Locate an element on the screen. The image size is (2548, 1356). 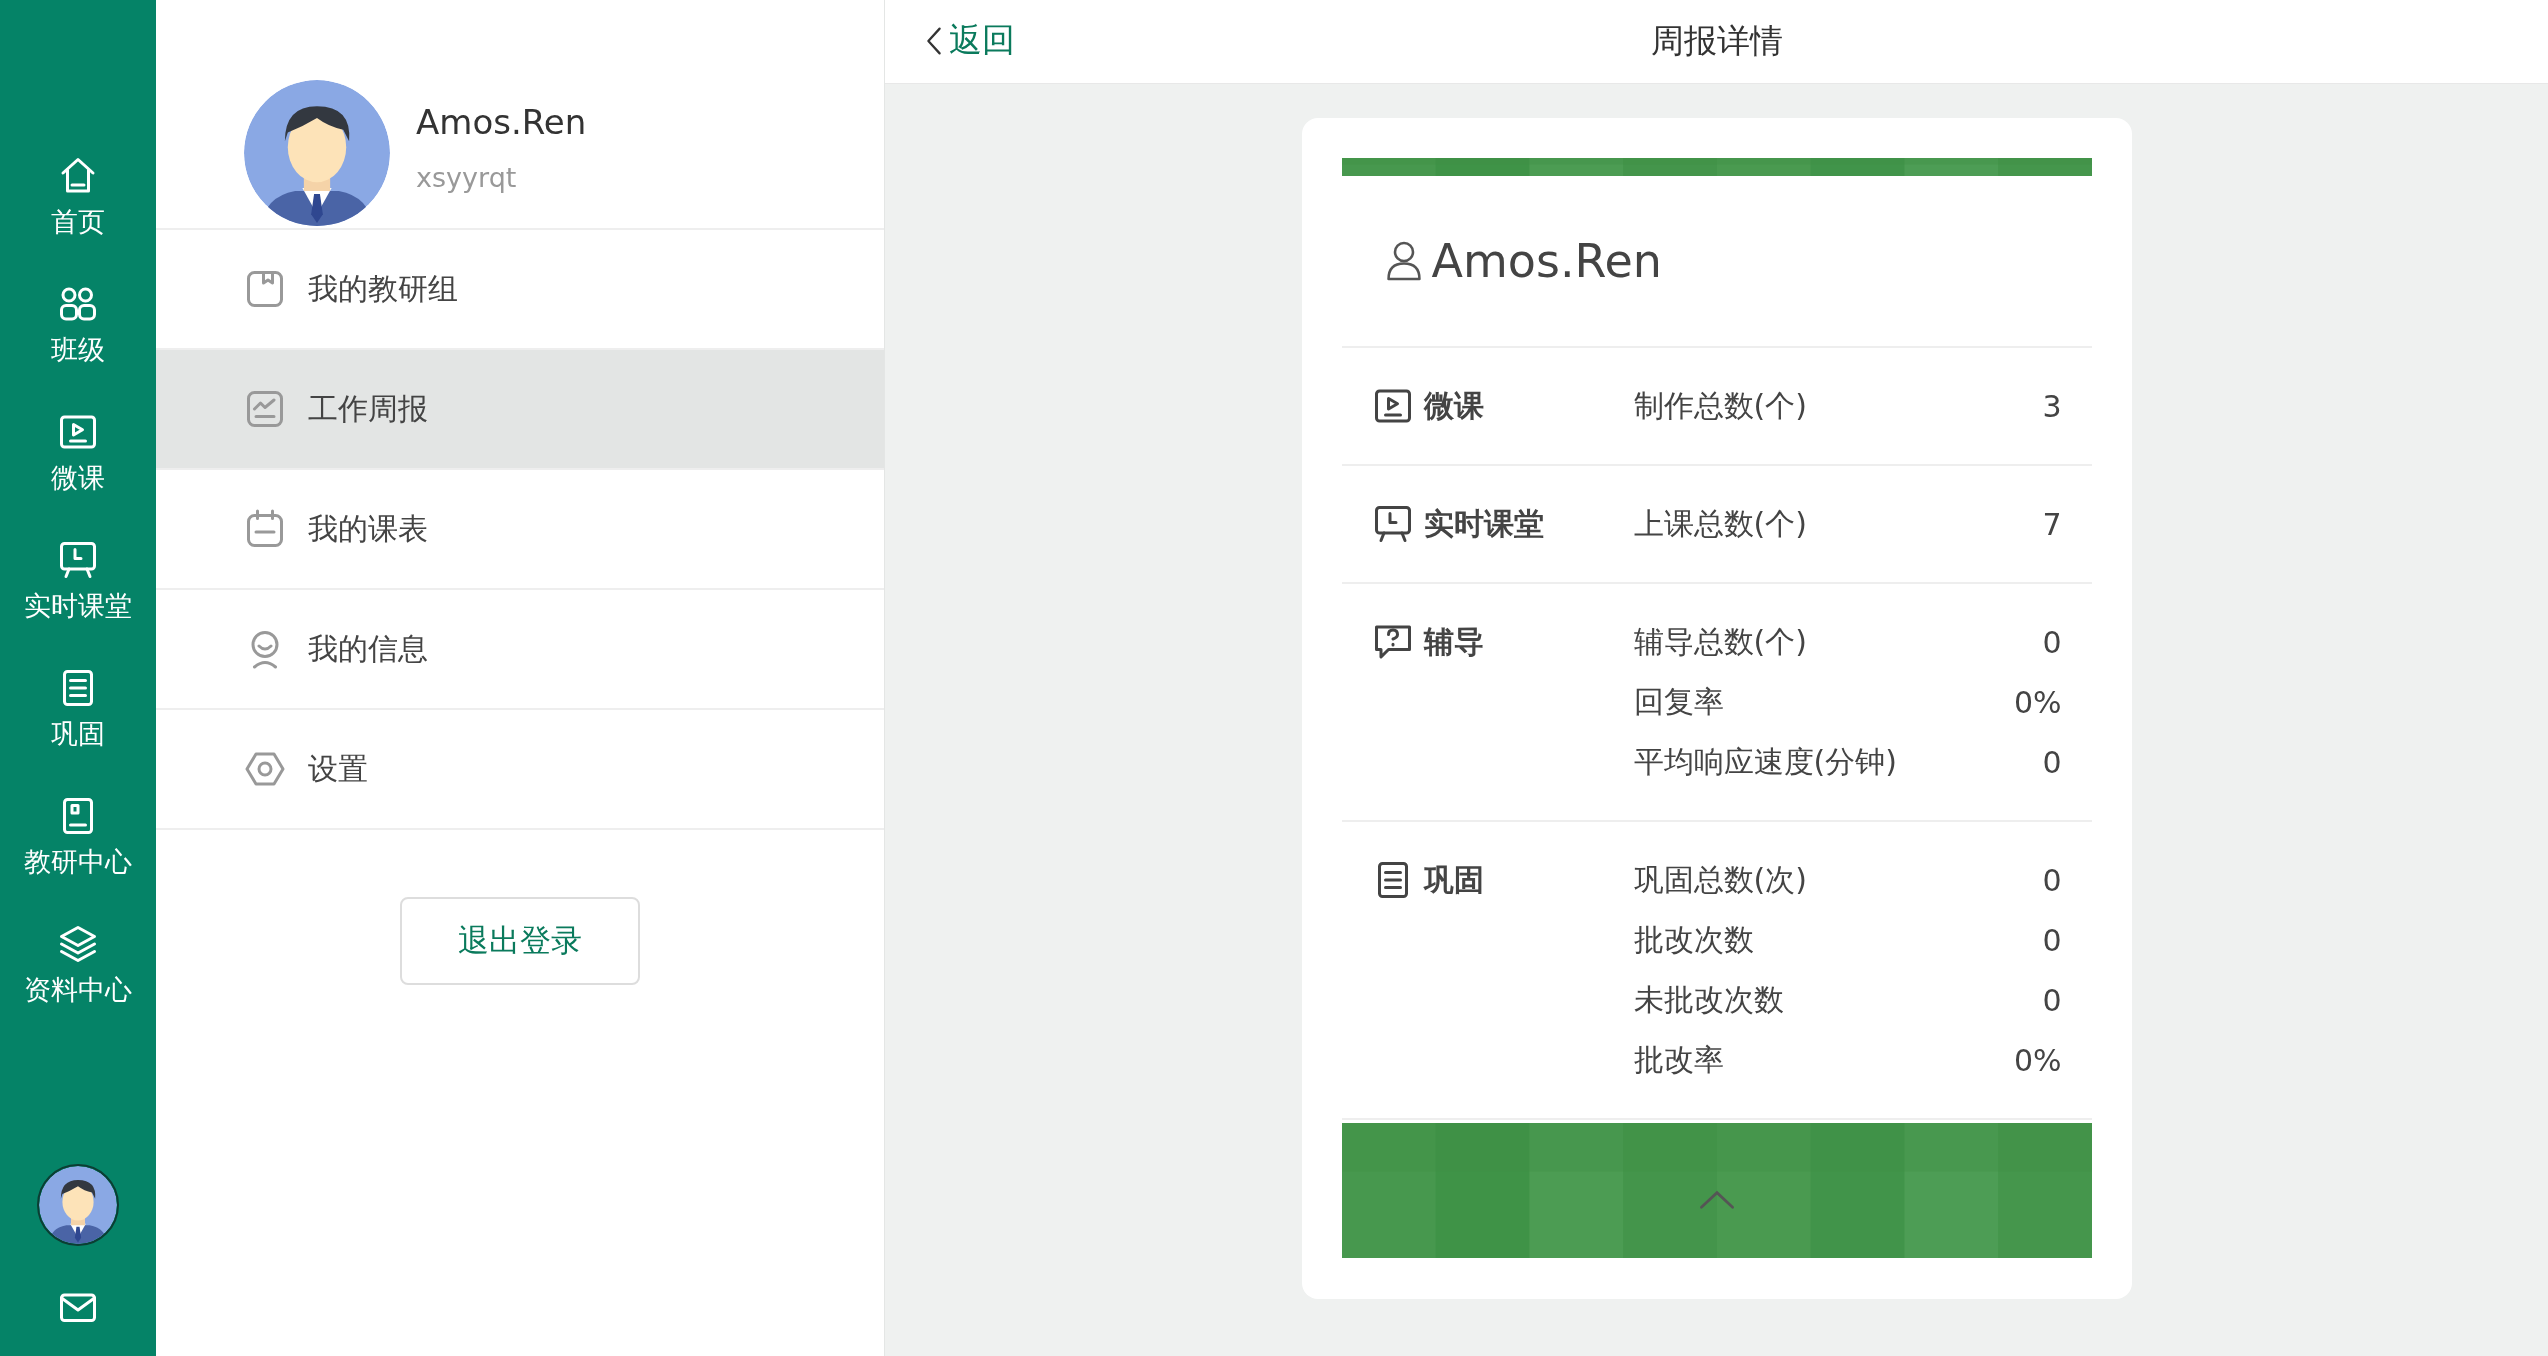
nav-item: 资料中心 is located at coordinates (78, 965).